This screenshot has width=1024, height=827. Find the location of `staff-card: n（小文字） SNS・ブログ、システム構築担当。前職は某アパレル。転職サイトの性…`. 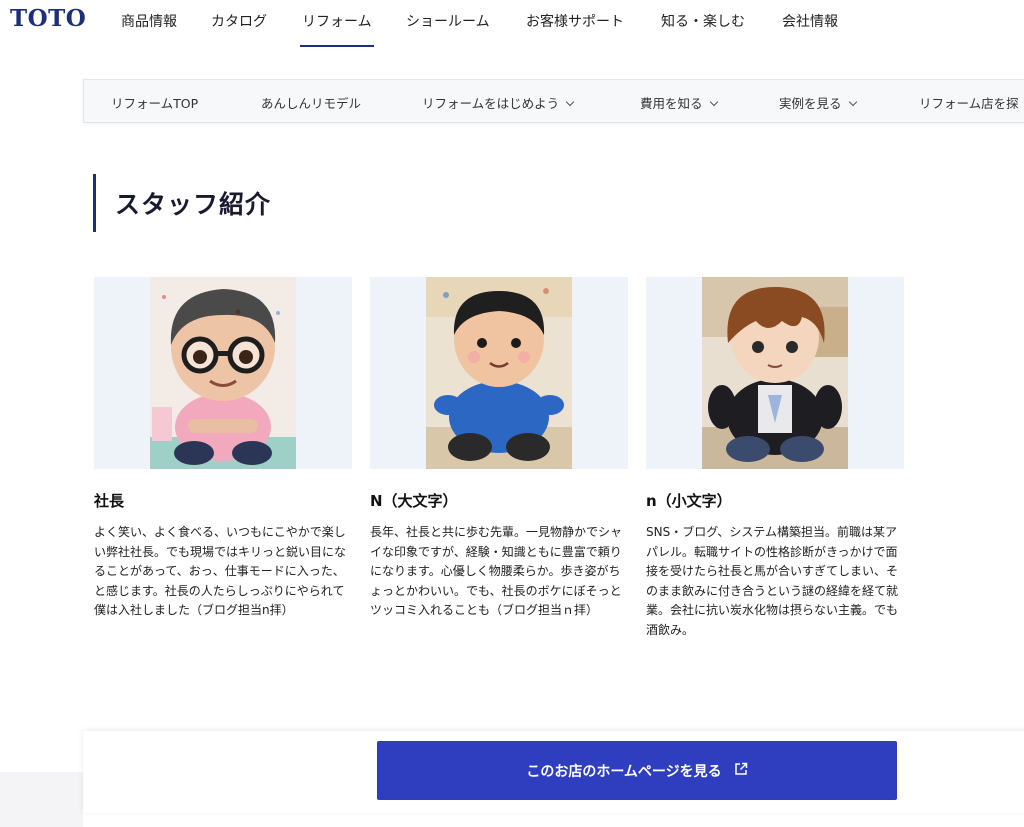

staff-card: n（小文字） SNS・ブログ、システム構築担当。前職は某アパレル。転職サイトの性… is located at coordinates (775, 458).